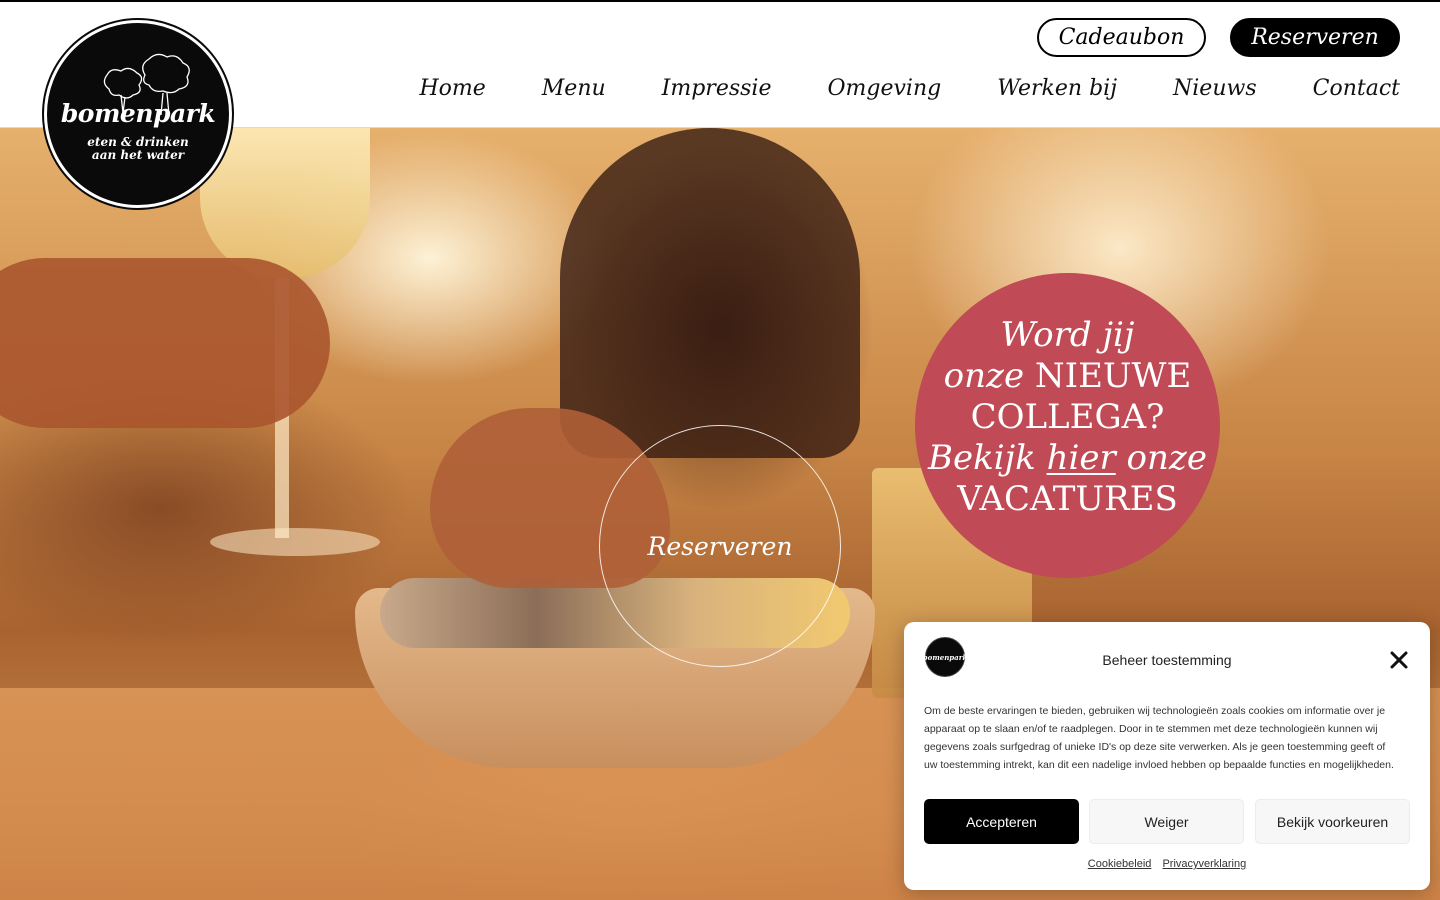 The image size is (1440, 900). Describe the element at coordinates (1067, 499) in the screenshot. I see `vacancy-line5: VACATURES` at that location.